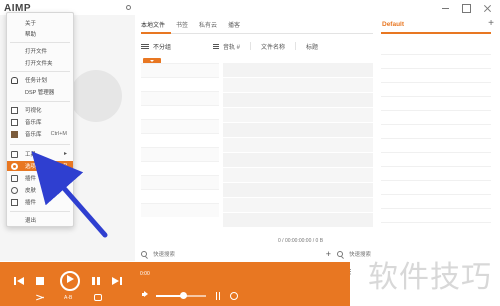  I want to click on elapsed-time: 0:00, so click(145, 274).